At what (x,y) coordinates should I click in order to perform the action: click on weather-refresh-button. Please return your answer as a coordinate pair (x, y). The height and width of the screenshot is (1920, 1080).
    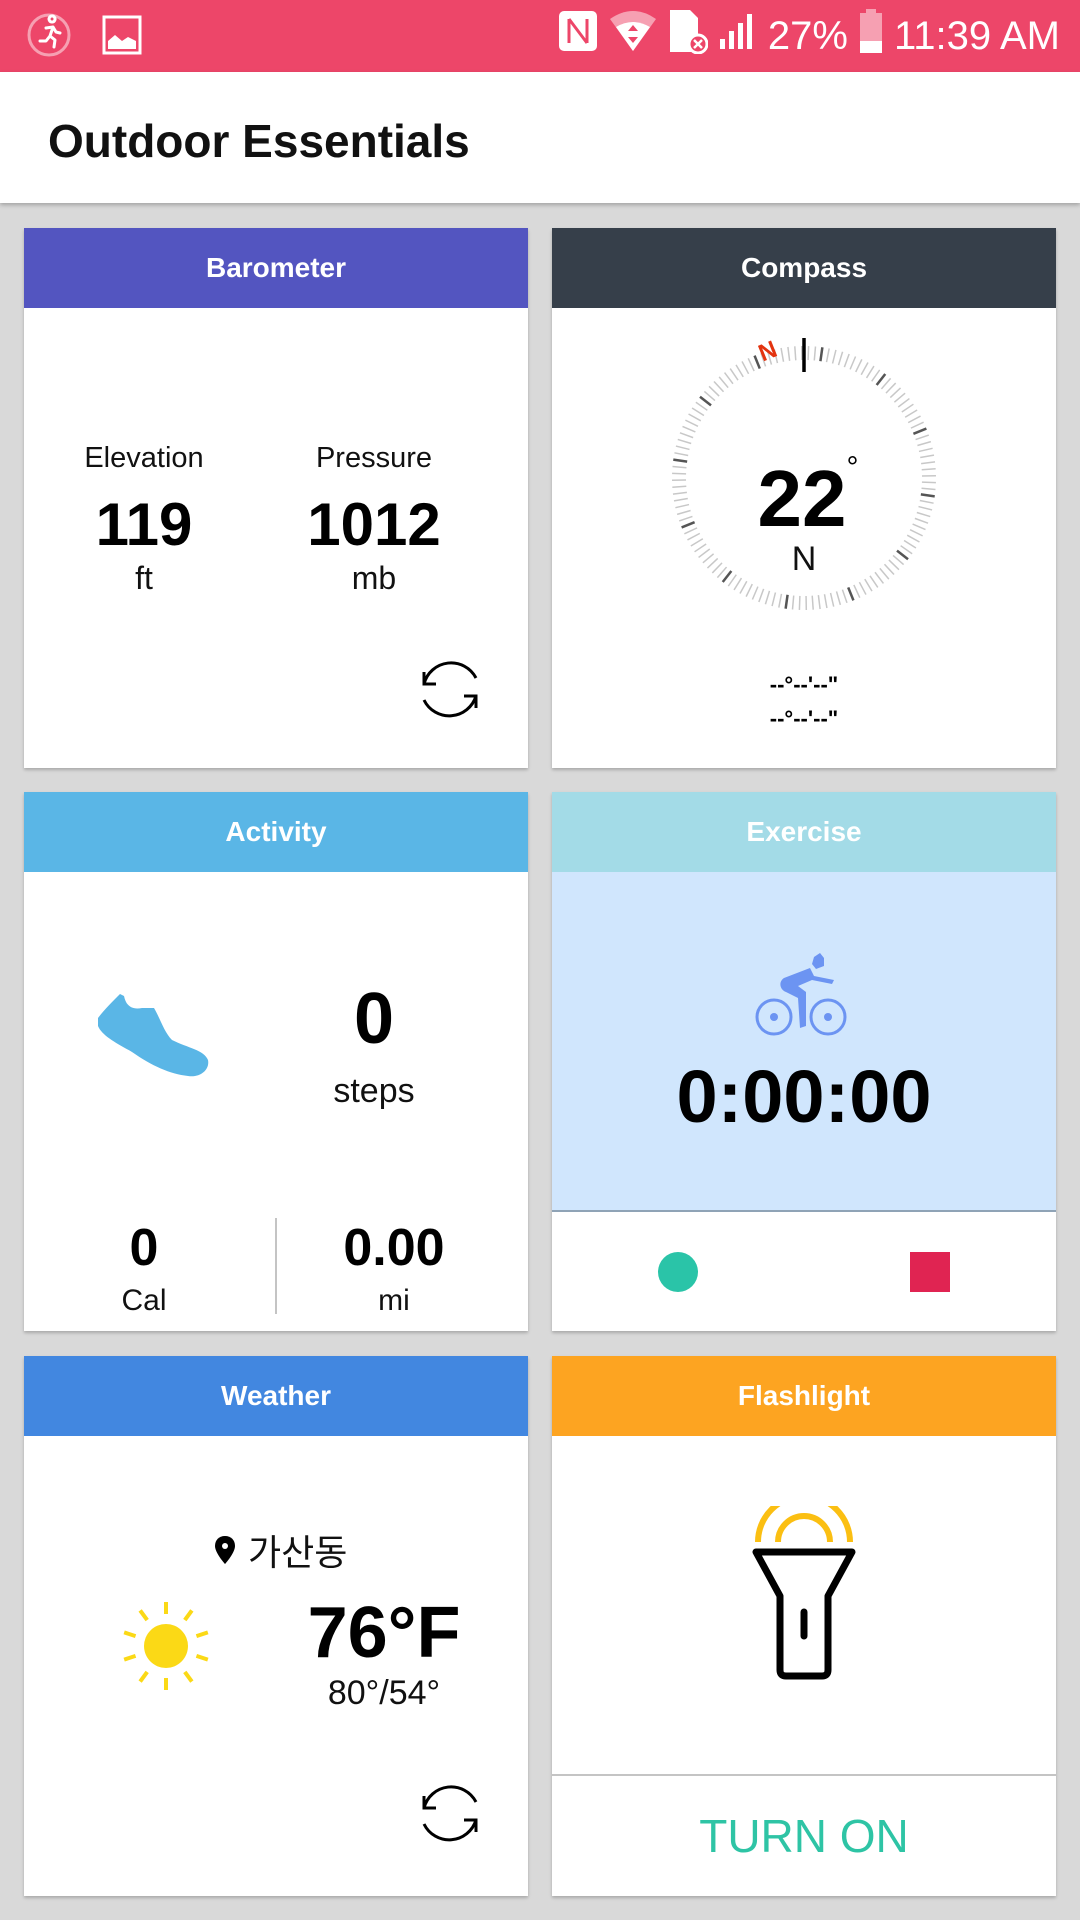
    Looking at the image, I should click on (450, 1812).